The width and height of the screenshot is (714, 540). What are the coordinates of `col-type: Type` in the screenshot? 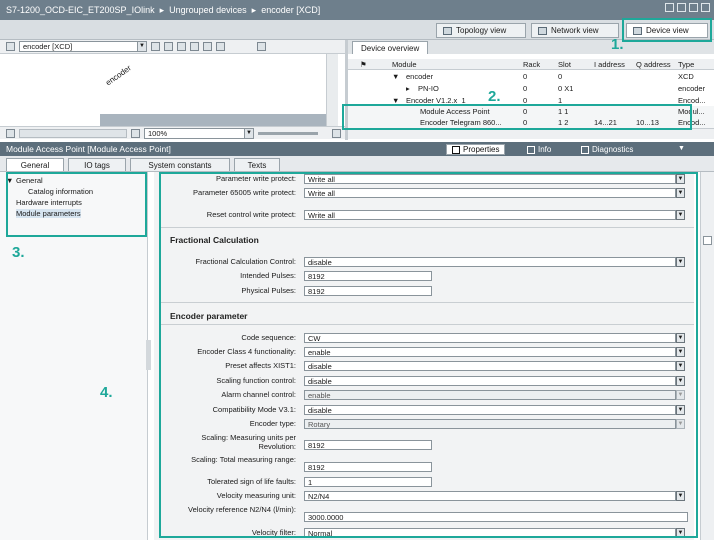 It's located at (686, 64).